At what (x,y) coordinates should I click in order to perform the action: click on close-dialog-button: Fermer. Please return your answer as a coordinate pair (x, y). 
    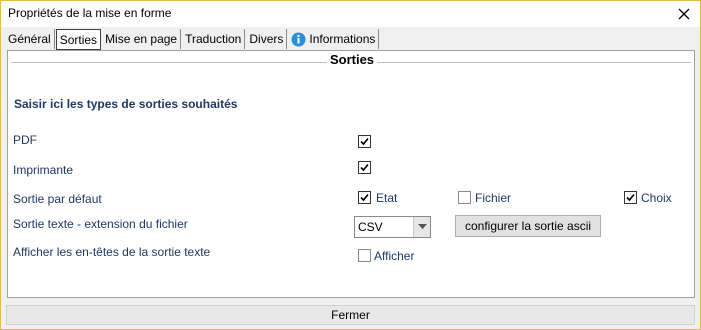
    Looking at the image, I should click on (350, 315).